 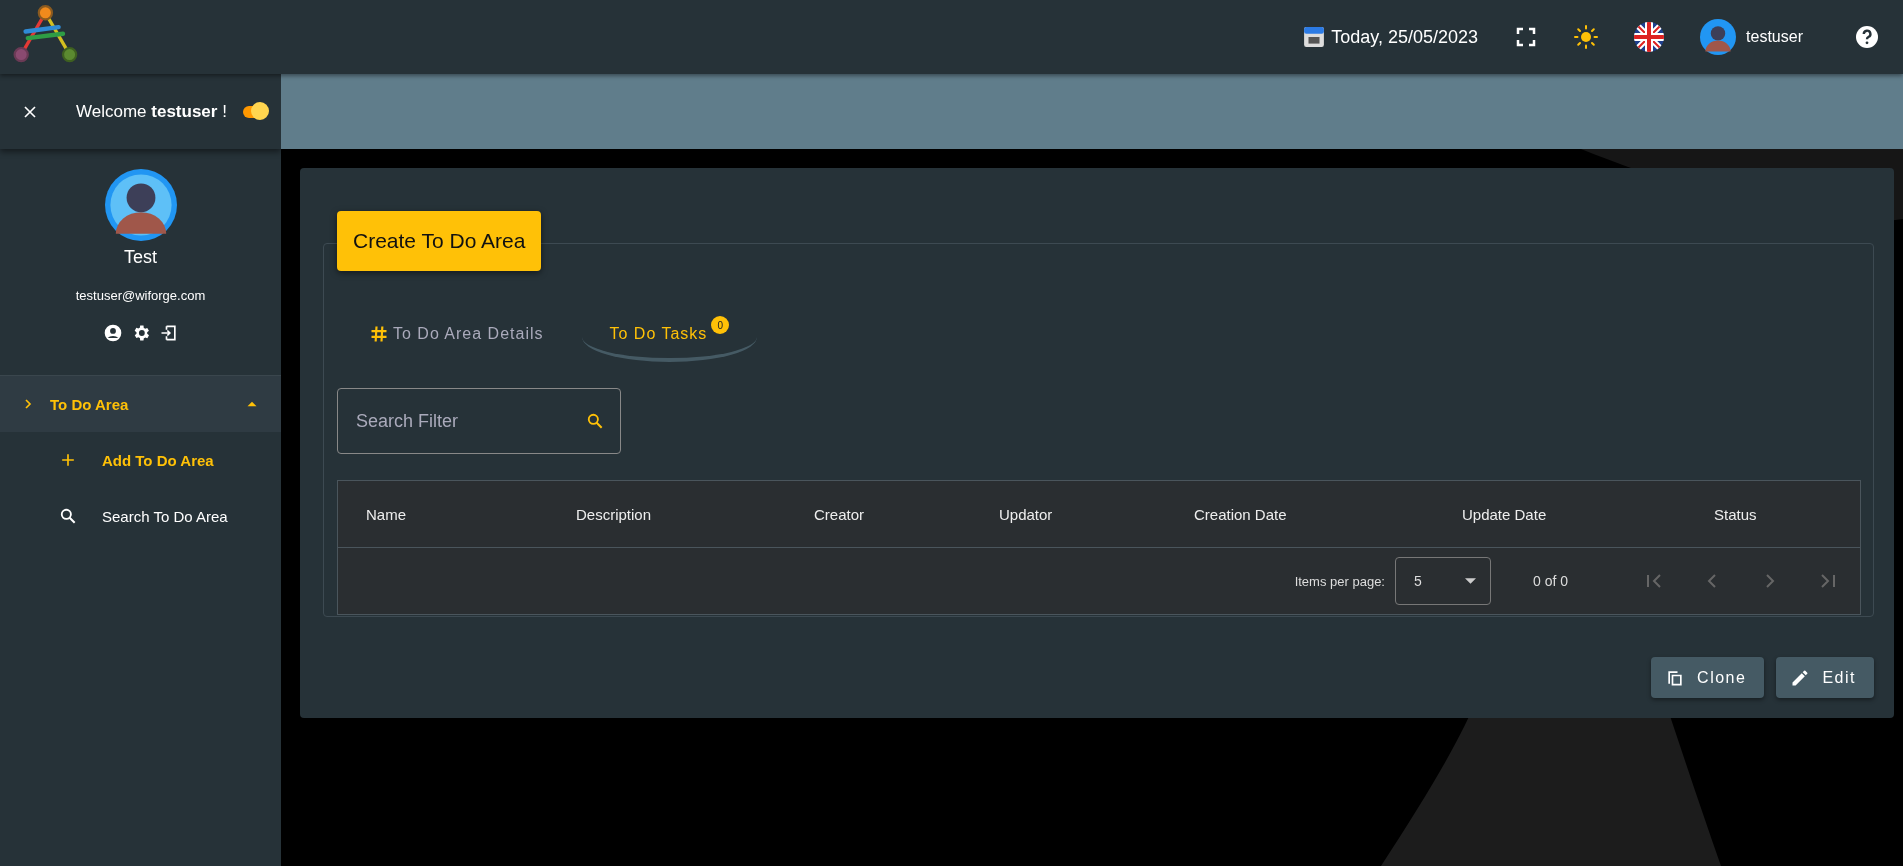 I want to click on tab: To Do Tasks $^{0}$, so click(x=669, y=337).